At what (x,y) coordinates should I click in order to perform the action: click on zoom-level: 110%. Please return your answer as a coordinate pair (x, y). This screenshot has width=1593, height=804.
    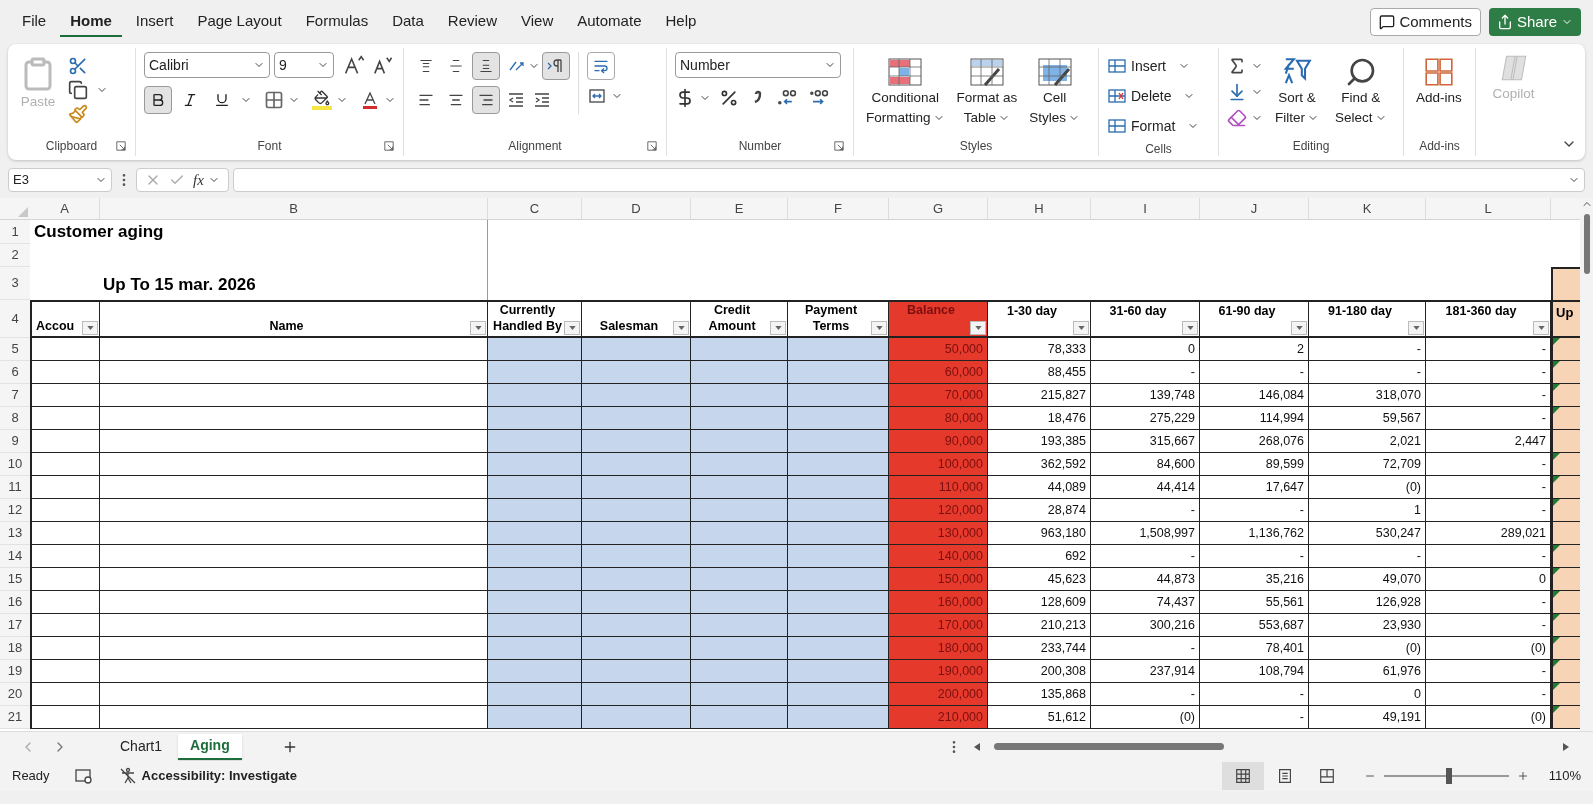
    Looking at the image, I should click on (1564, 776).